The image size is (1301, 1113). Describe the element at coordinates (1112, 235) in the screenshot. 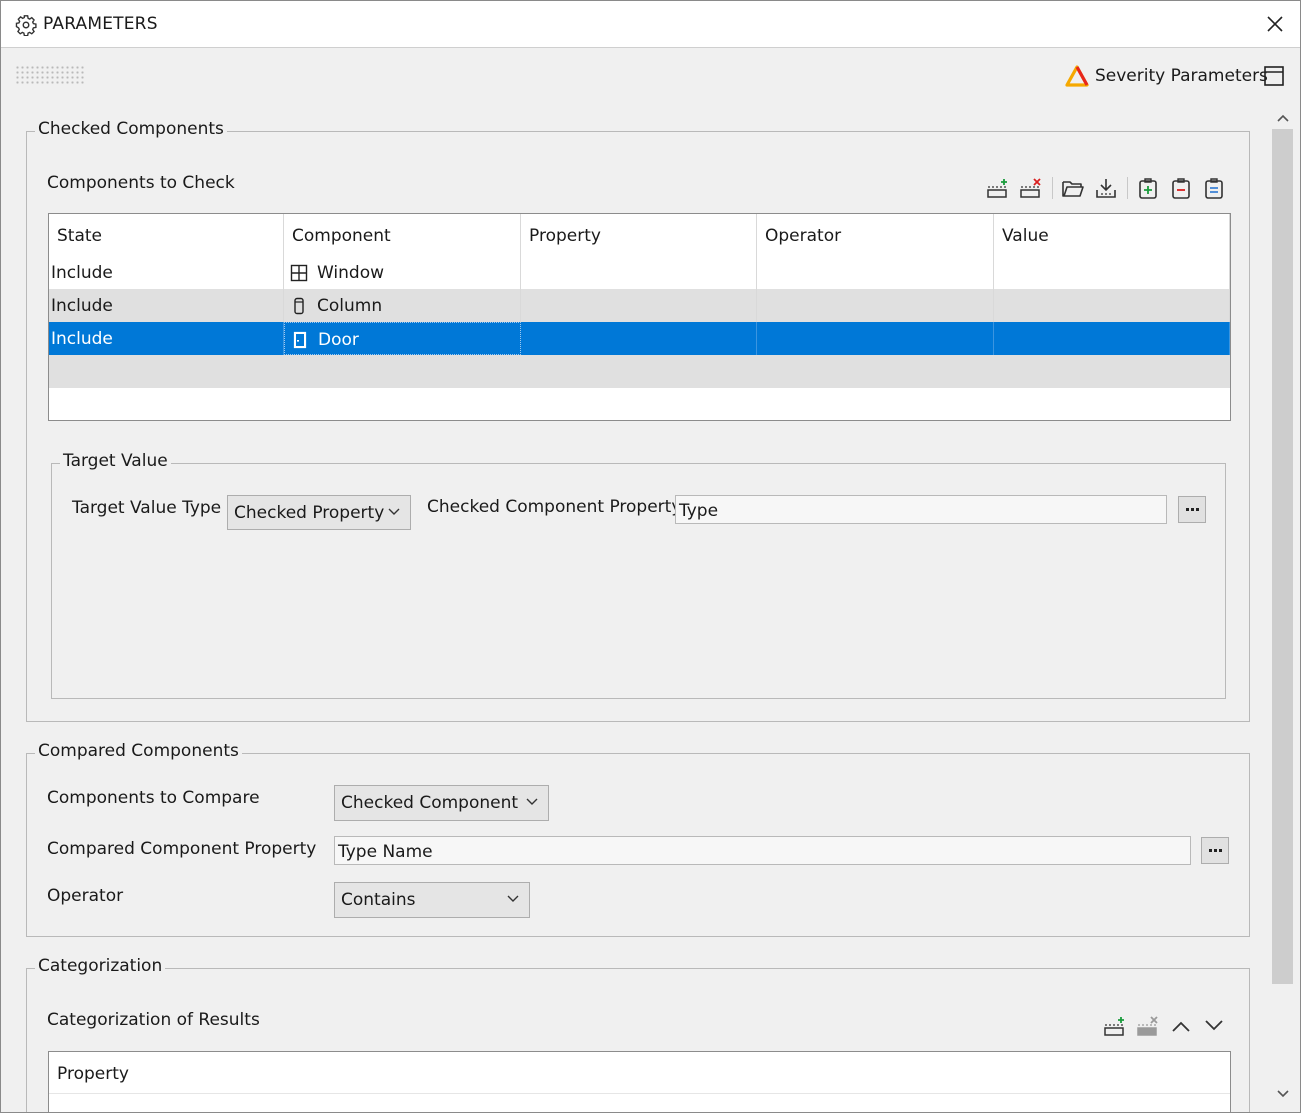

I see `column-header-value: Value` at that location.